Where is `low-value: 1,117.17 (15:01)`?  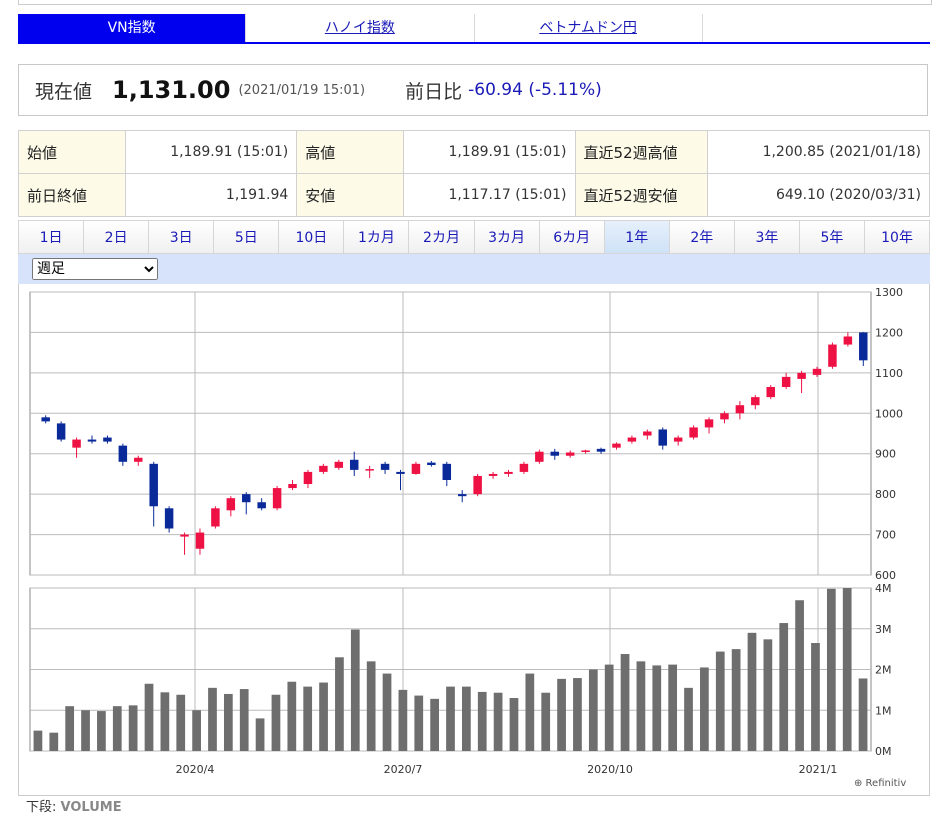 low-value: 1,117.17 (15:01) is located at coordinates (489, 195).